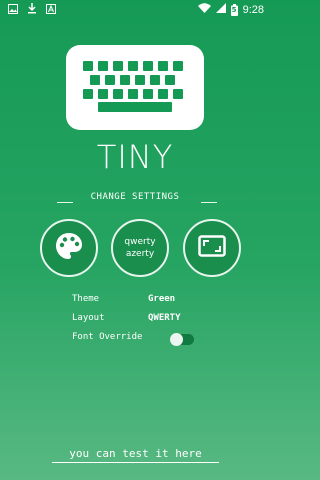 This screenshot has height=480, width=320. I want to click on theme-value: Green, so click(162, 299).